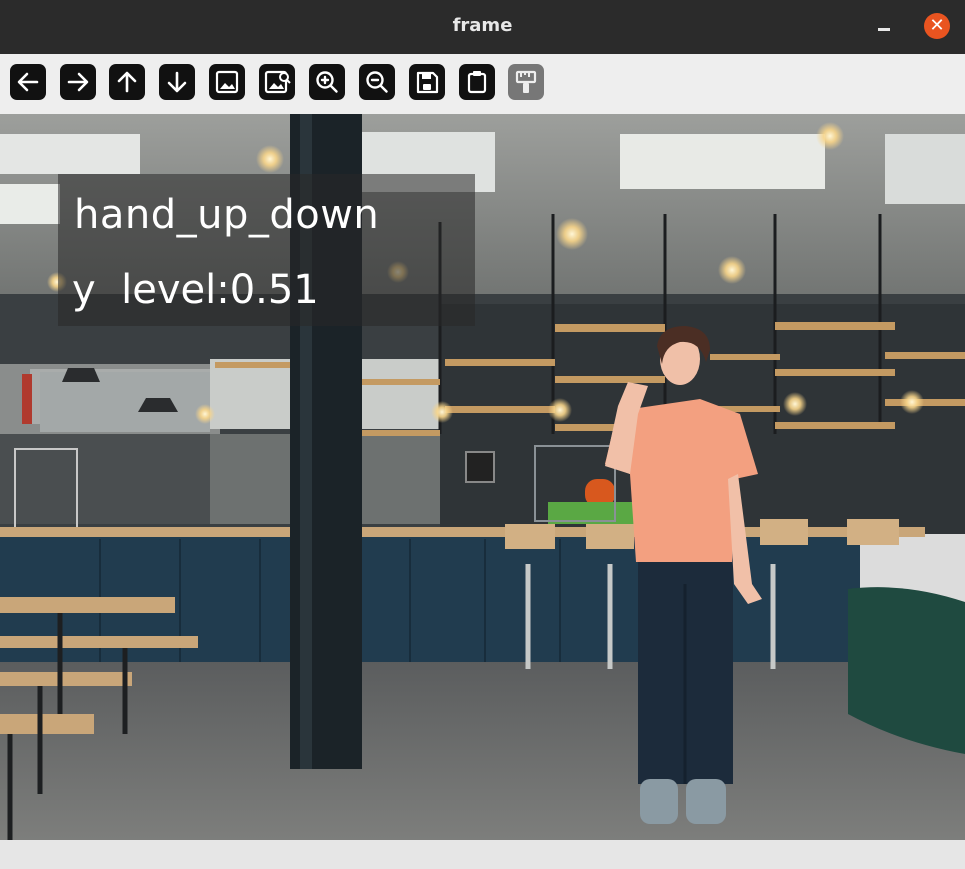 This screenshot has width=965, height=869. I want to click on arrow-up-icon, so click(127, 82).